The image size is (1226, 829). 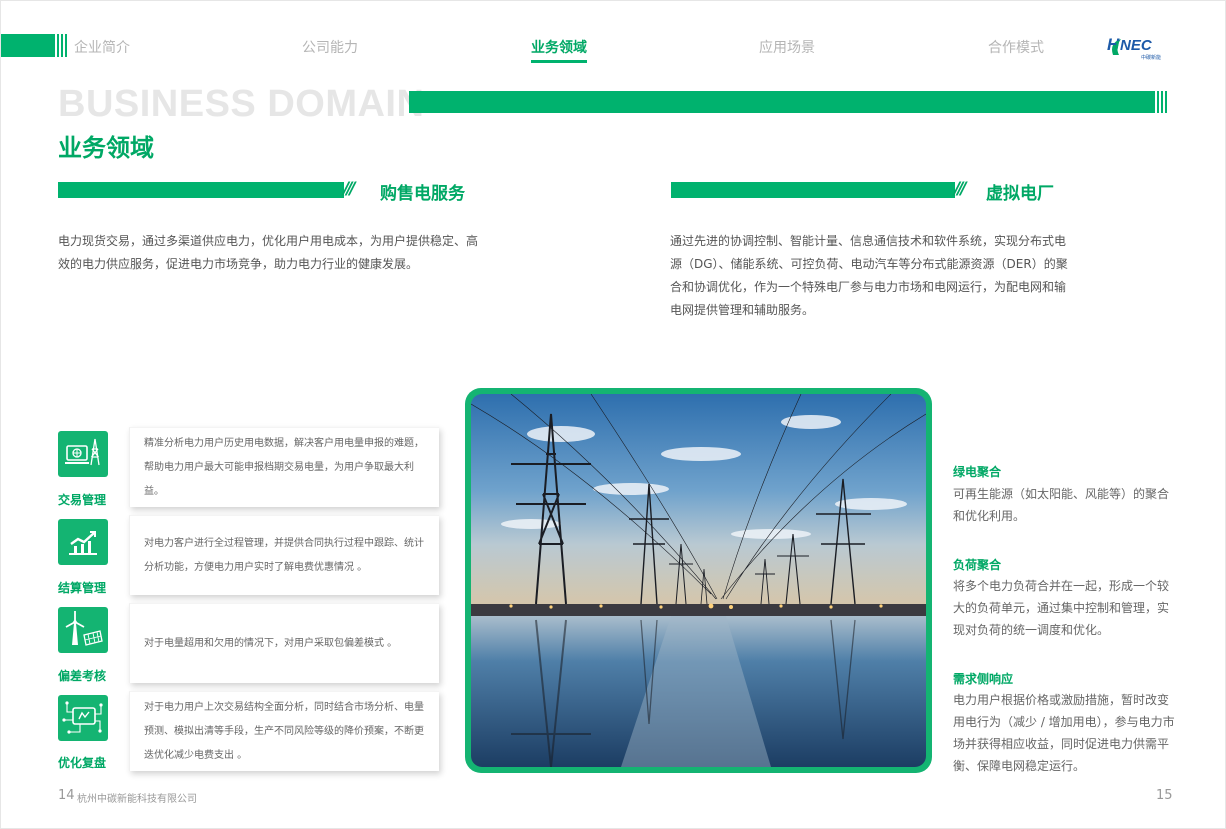 What do you see at coordinates (271, 643) in the screenshot?
I see `feature-text-deviation: 对于电量超用和欠用的情况下，对用户采取包偏差模式 。` at bounding box center [271, 643].